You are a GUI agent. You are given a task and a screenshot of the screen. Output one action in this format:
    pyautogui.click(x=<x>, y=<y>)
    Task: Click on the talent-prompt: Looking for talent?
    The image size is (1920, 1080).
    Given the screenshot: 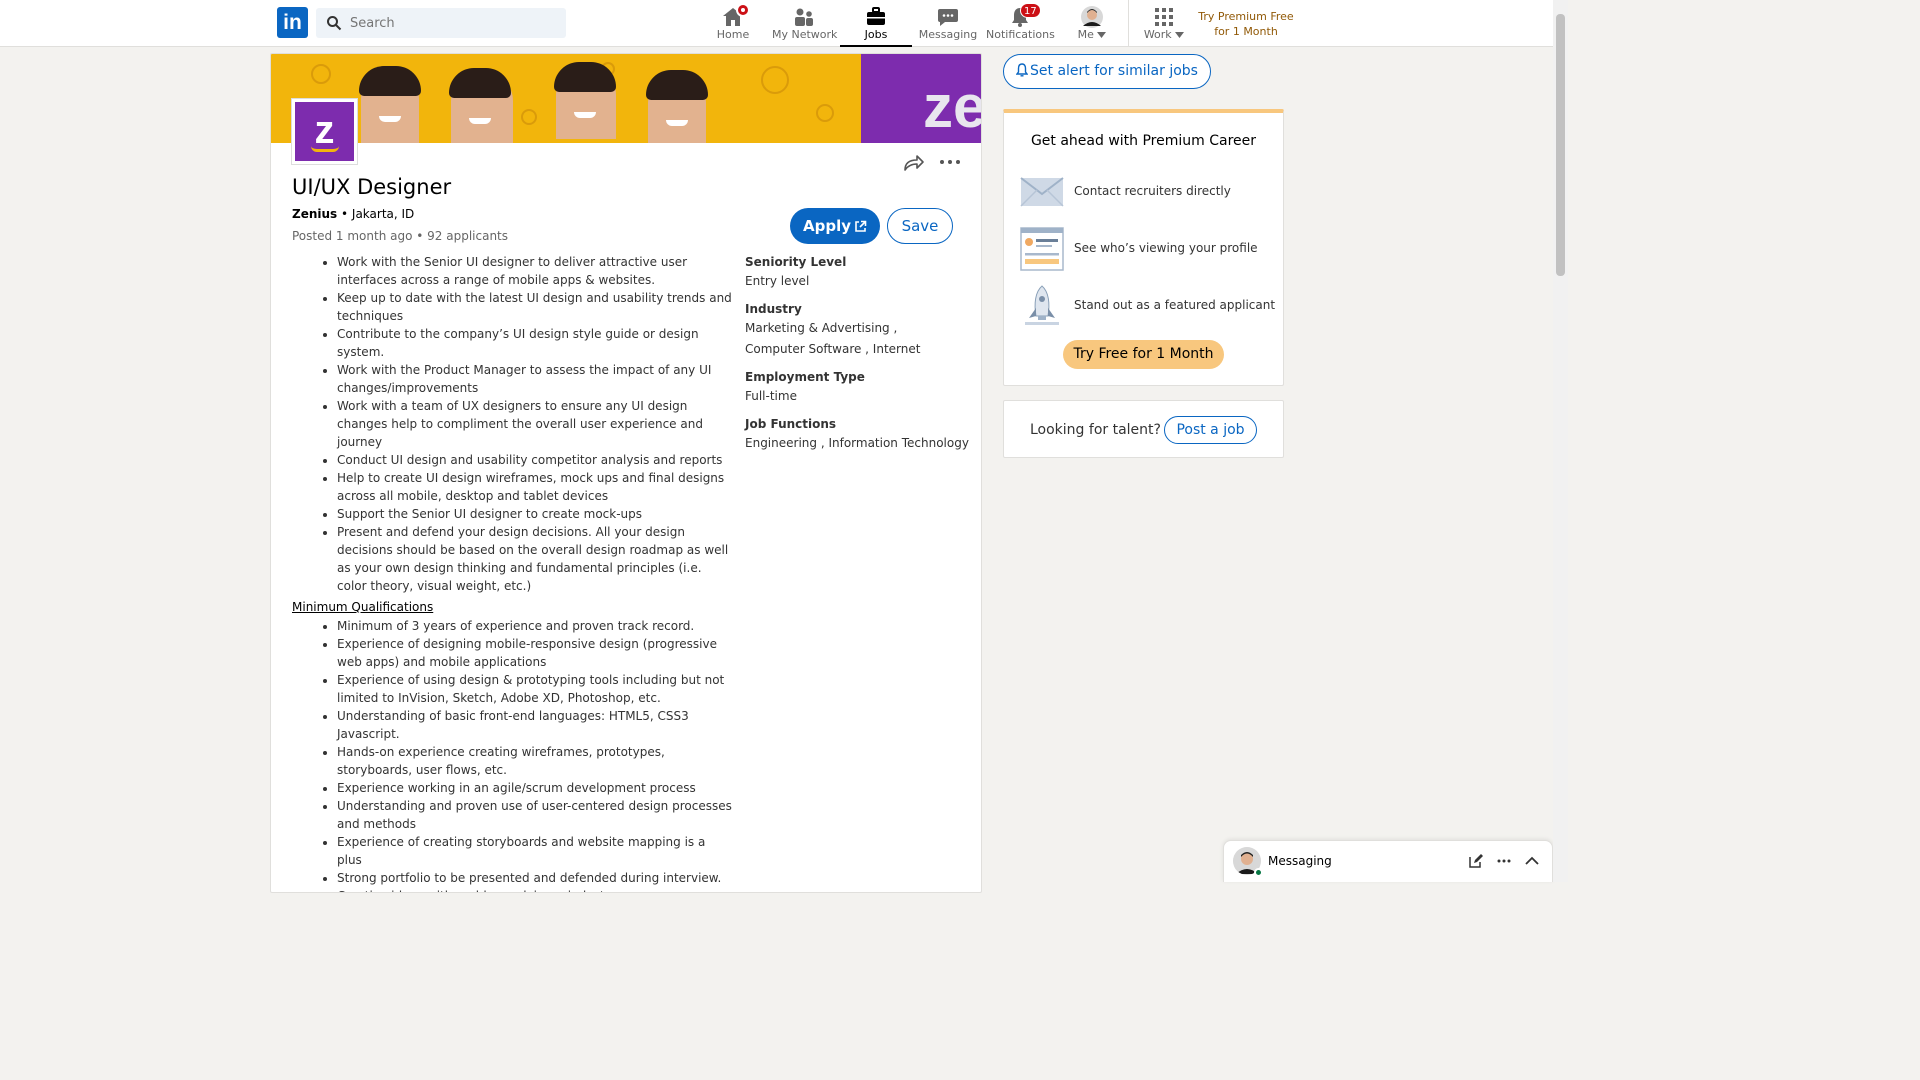 What is the action you would take?
    pyautogui.click(x=1095, y=430)
    